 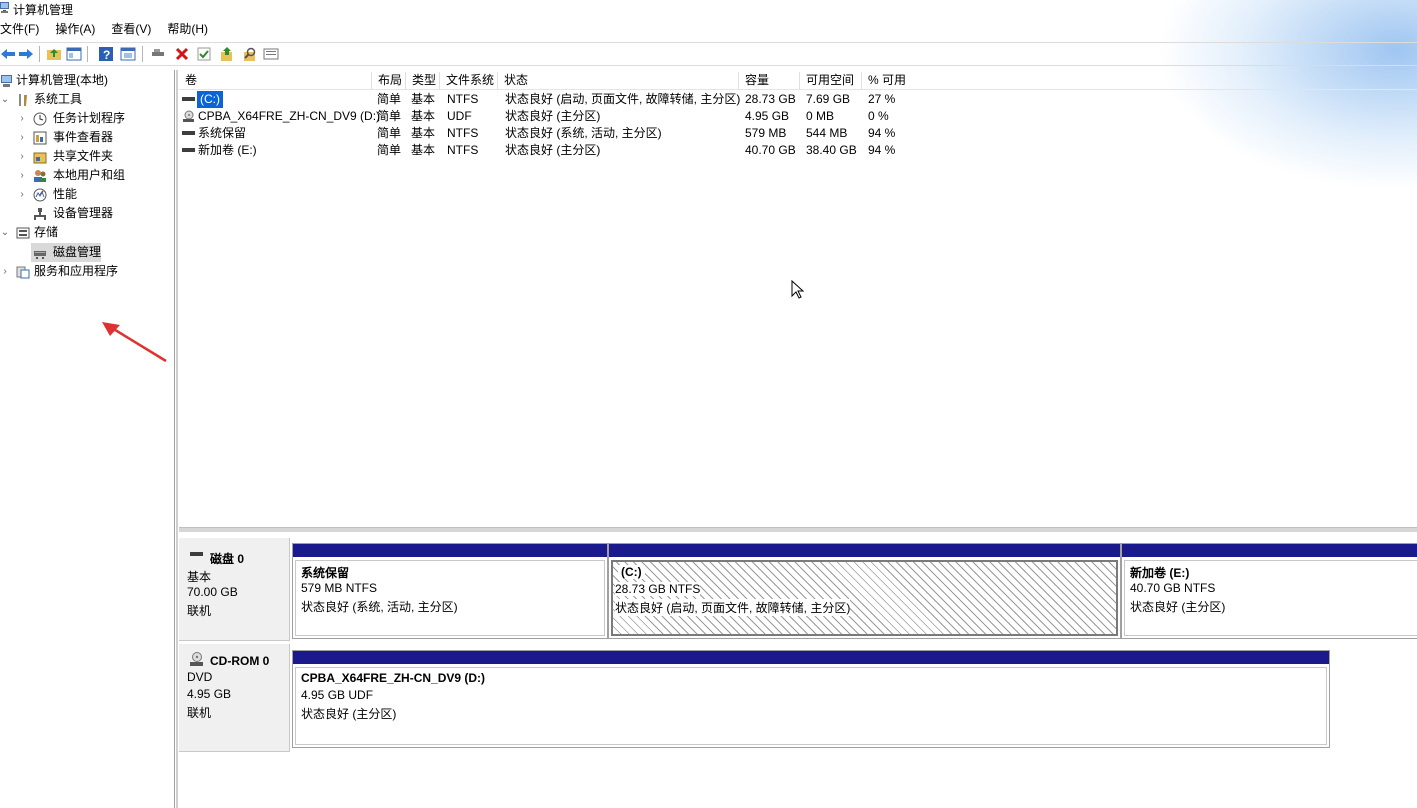 I want to click on check-properties-icon, so click(x=204, y=54).